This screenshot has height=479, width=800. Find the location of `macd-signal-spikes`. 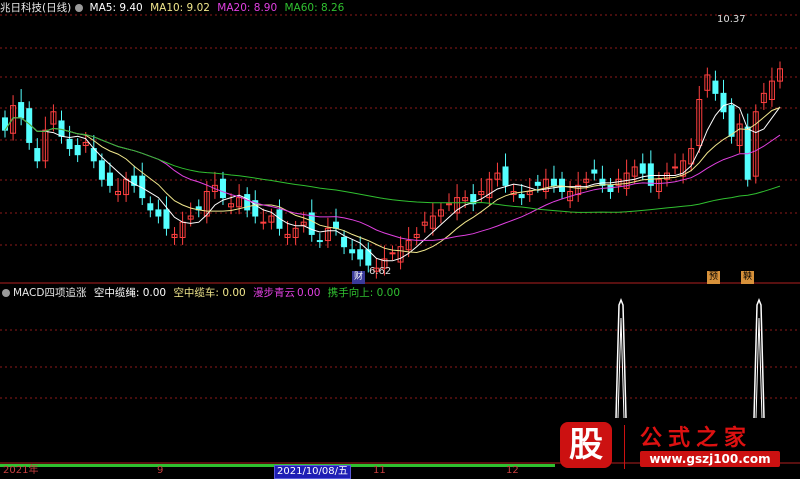

macd-signal-spikes is located at coordinates (690, 358).